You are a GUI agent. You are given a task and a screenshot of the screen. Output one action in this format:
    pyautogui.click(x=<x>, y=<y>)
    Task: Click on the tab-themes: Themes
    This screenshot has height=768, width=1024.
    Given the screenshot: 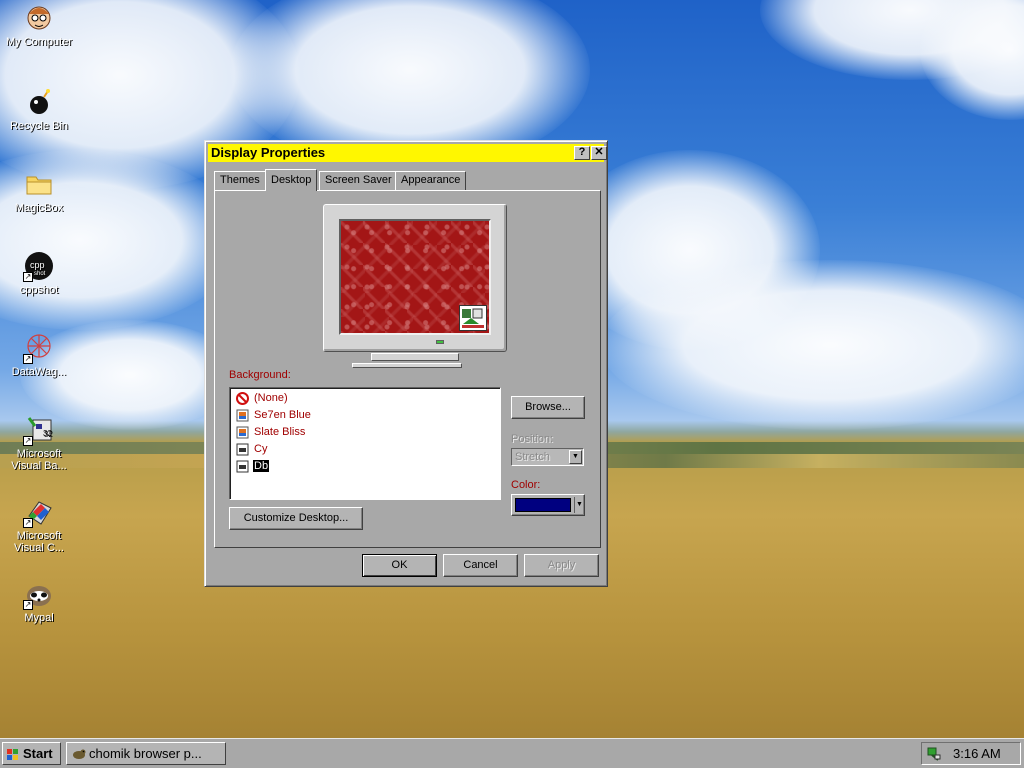 What is the action you would take?
    pyautogui.click(x=240, y=180)
    